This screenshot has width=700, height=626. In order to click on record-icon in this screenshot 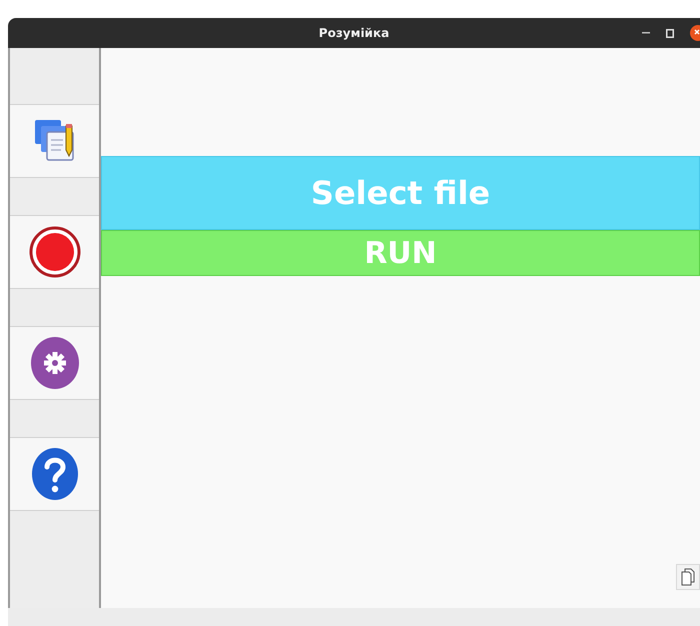, I will do `click(54, 252)`.